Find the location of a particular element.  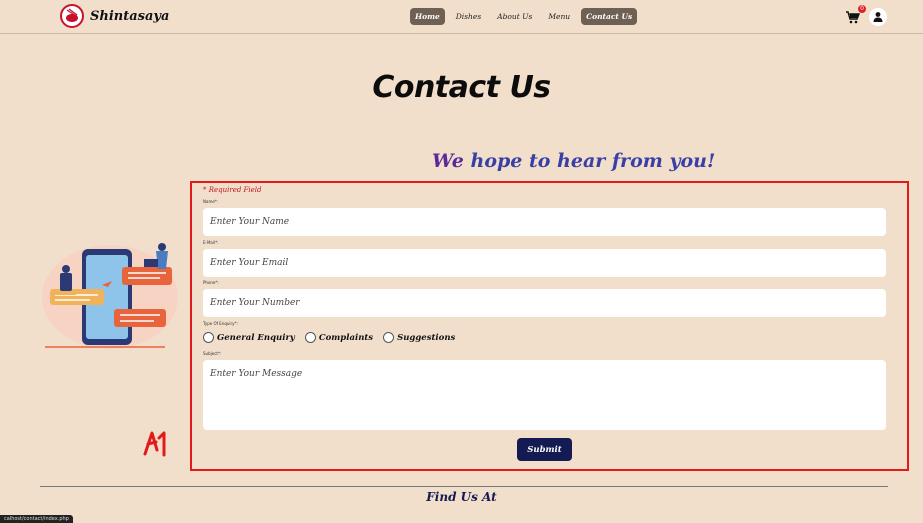

tagline-prefix: We is located at coordinates (448, 161).